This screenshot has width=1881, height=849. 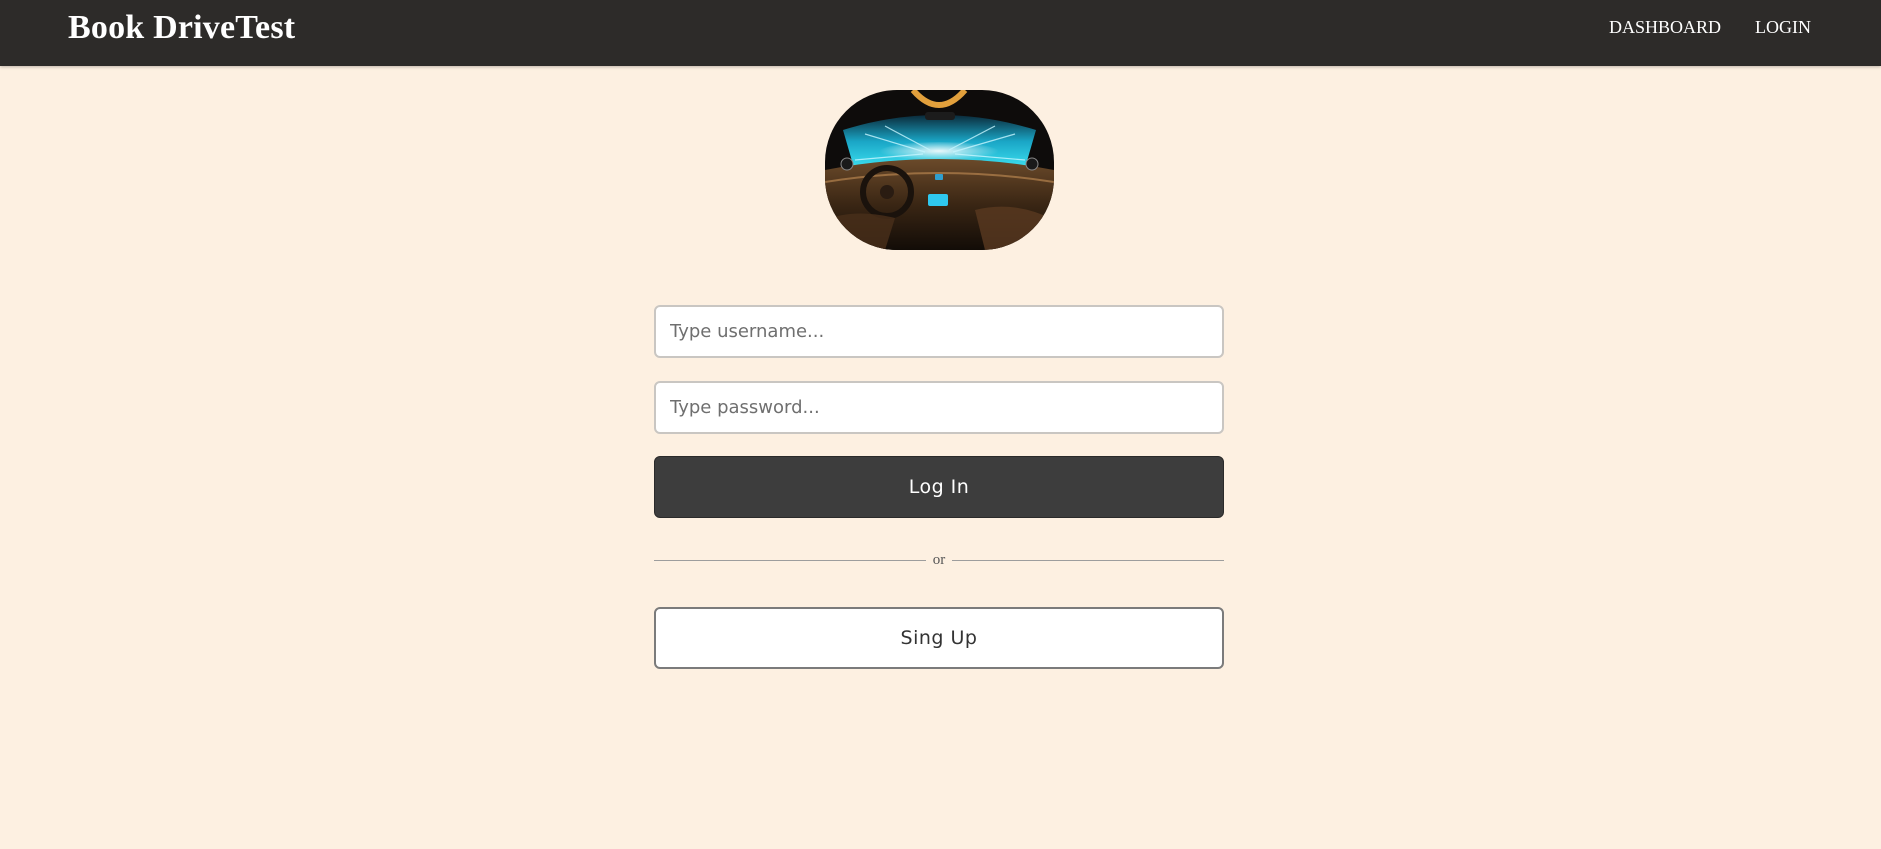 I want to click on brand-logo-link: Book DriveTest, so click(x=181, y=28).